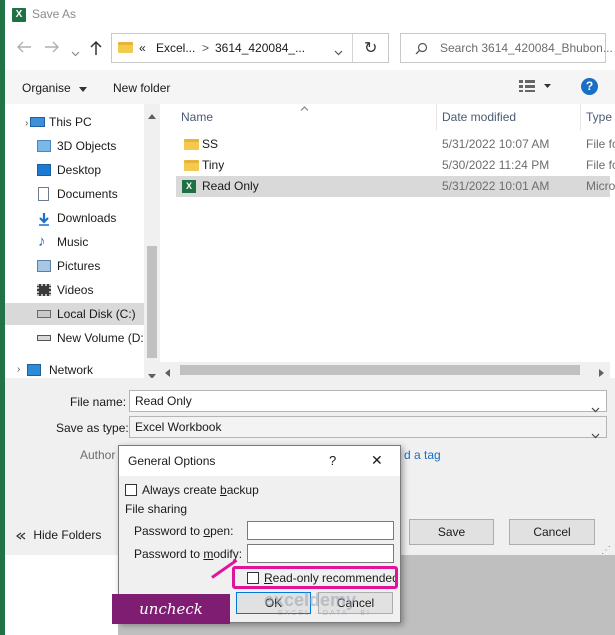  Describe the element at coordinates (304, 107) in the screenshot. I see `sort-arrow-icon` at that location.